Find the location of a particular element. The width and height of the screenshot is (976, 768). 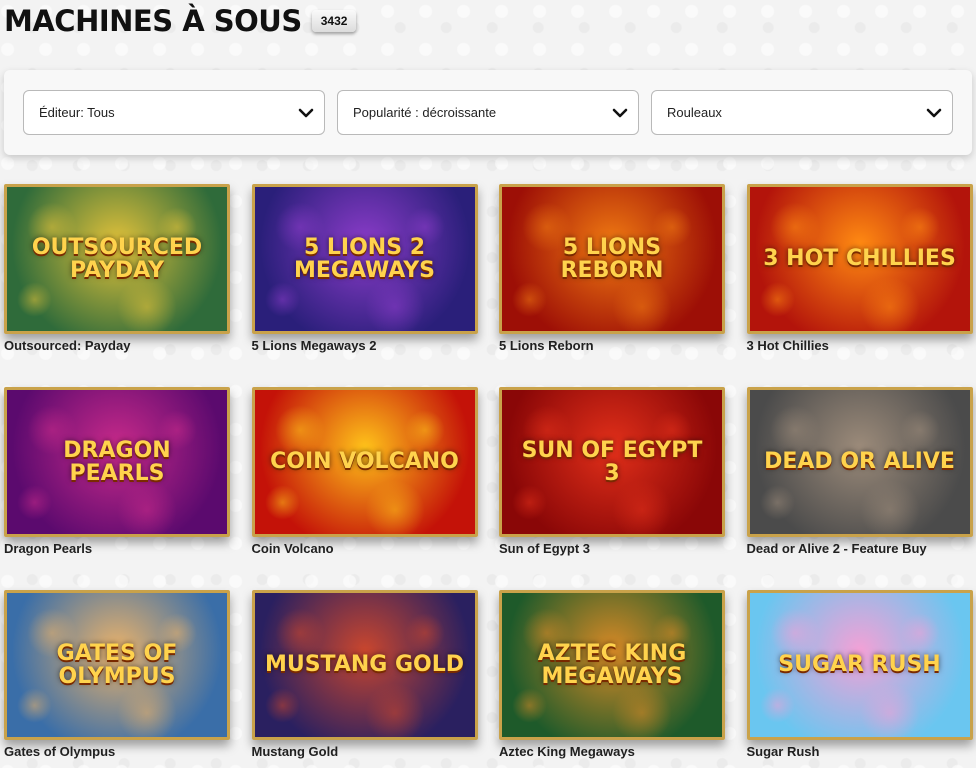

game-title: Mustang Gold is located at coordinates (365, 751).